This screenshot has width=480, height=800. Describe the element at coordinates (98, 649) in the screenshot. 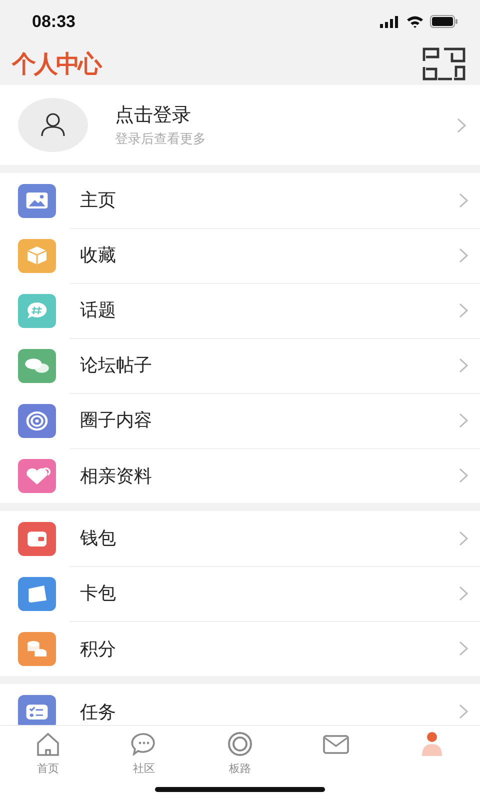

I see `menu-label: 积分` at that location.